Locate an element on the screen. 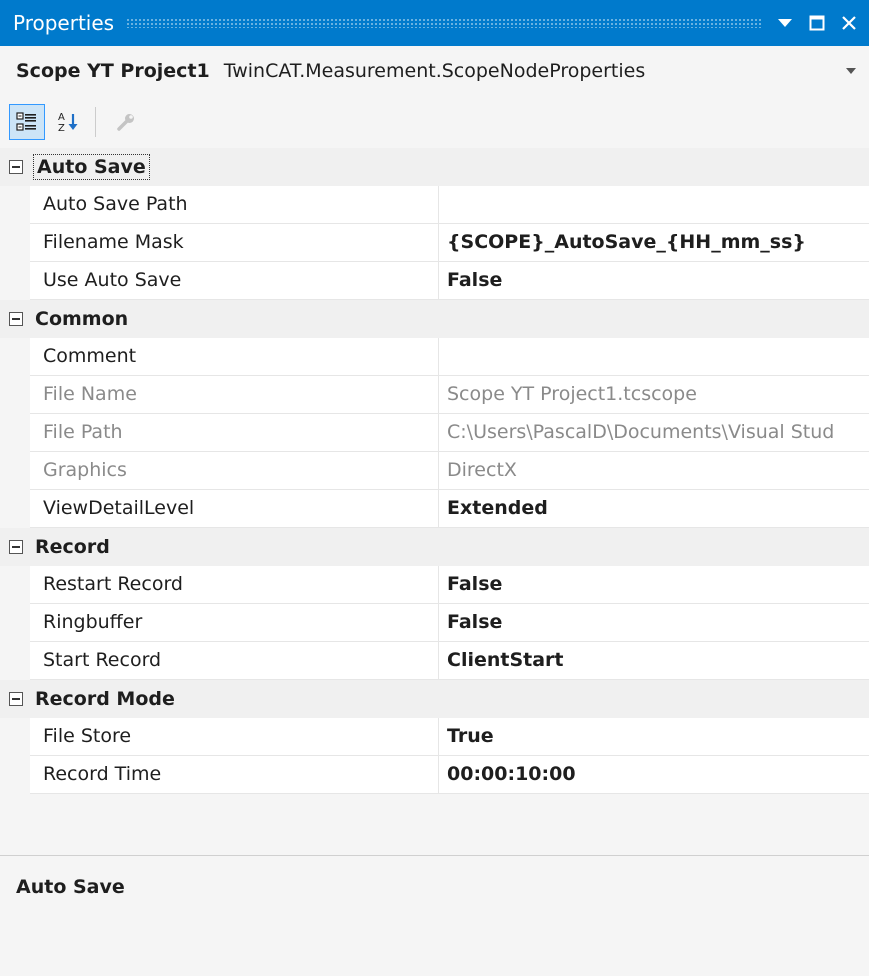  grid-empty-area is located at coordinates (434, 828).